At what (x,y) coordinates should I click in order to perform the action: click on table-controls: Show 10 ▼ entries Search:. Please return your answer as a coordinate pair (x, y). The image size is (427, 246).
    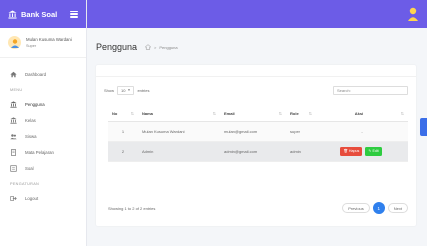
    Looking at the image, I should click on (256, 90).